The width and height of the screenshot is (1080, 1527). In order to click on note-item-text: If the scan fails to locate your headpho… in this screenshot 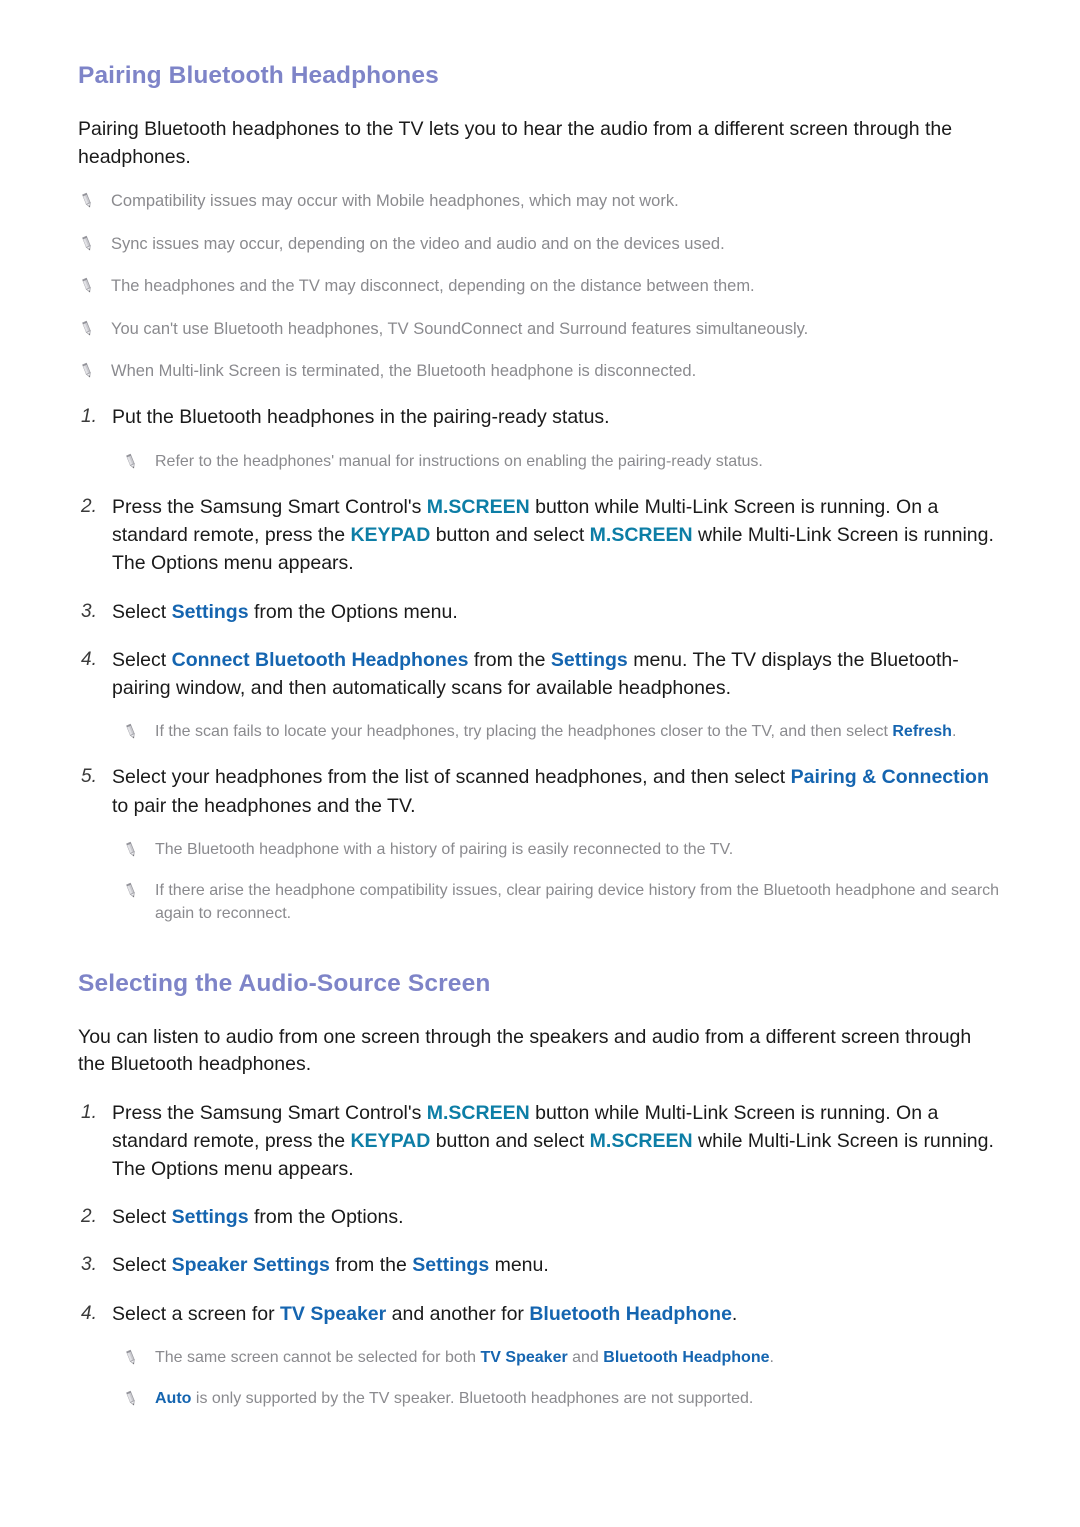, I will do `click(556, 731)`.